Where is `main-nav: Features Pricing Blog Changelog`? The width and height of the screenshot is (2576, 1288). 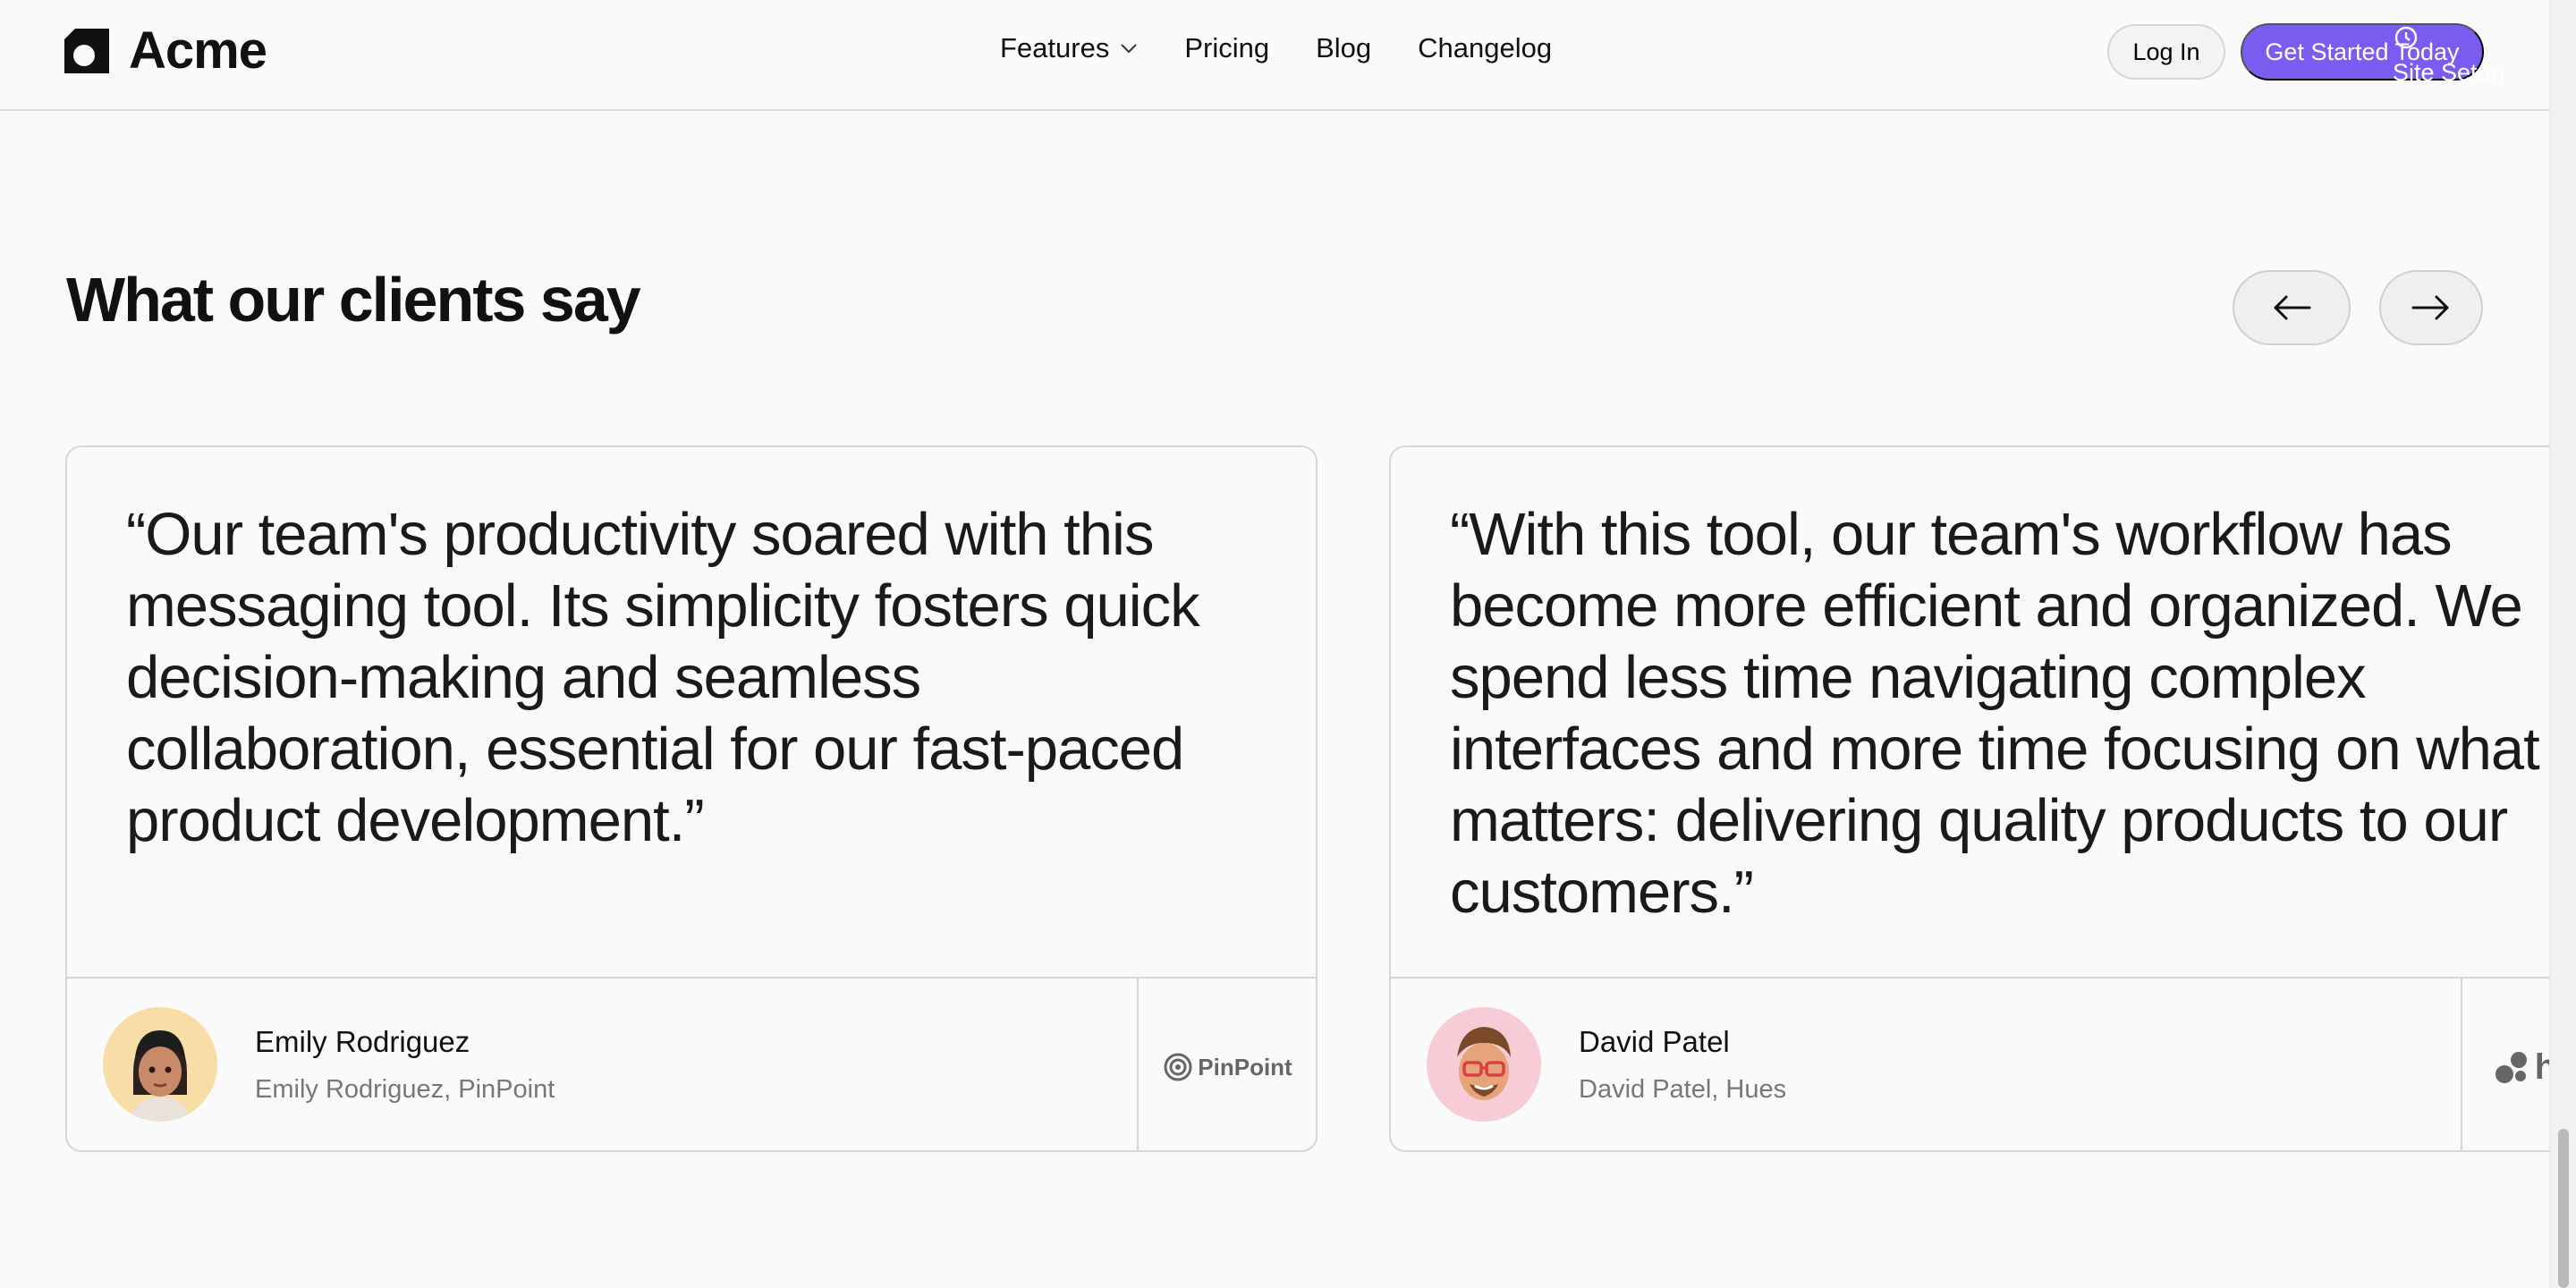
main-nav: Features Pricing Blog Changelog is located at coordinates (1299, 48).